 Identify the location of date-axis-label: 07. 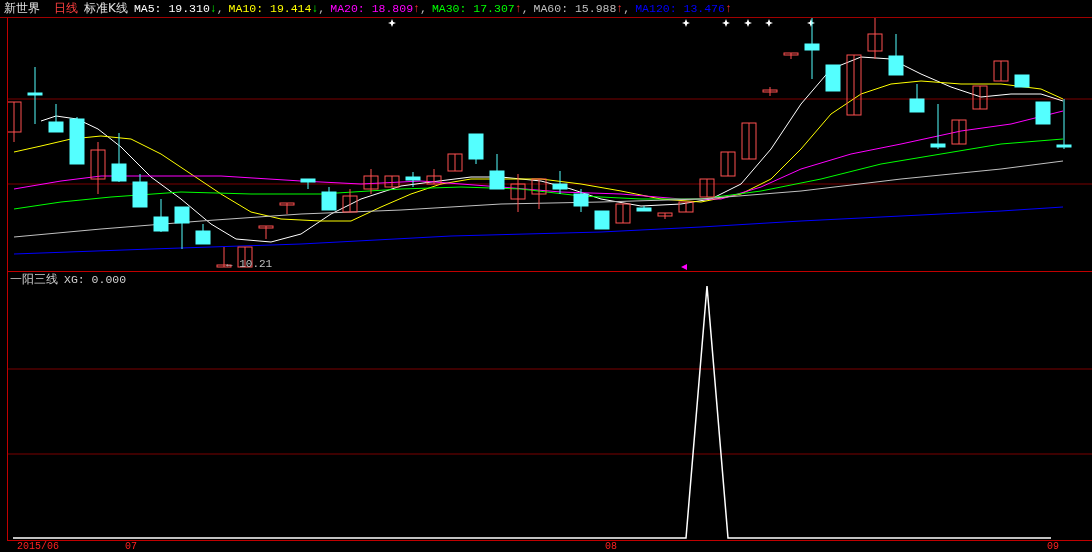
(131, 546).